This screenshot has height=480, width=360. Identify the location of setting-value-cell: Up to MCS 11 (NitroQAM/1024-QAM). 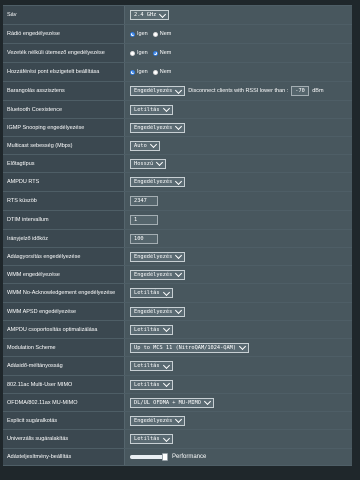
(238, 347).